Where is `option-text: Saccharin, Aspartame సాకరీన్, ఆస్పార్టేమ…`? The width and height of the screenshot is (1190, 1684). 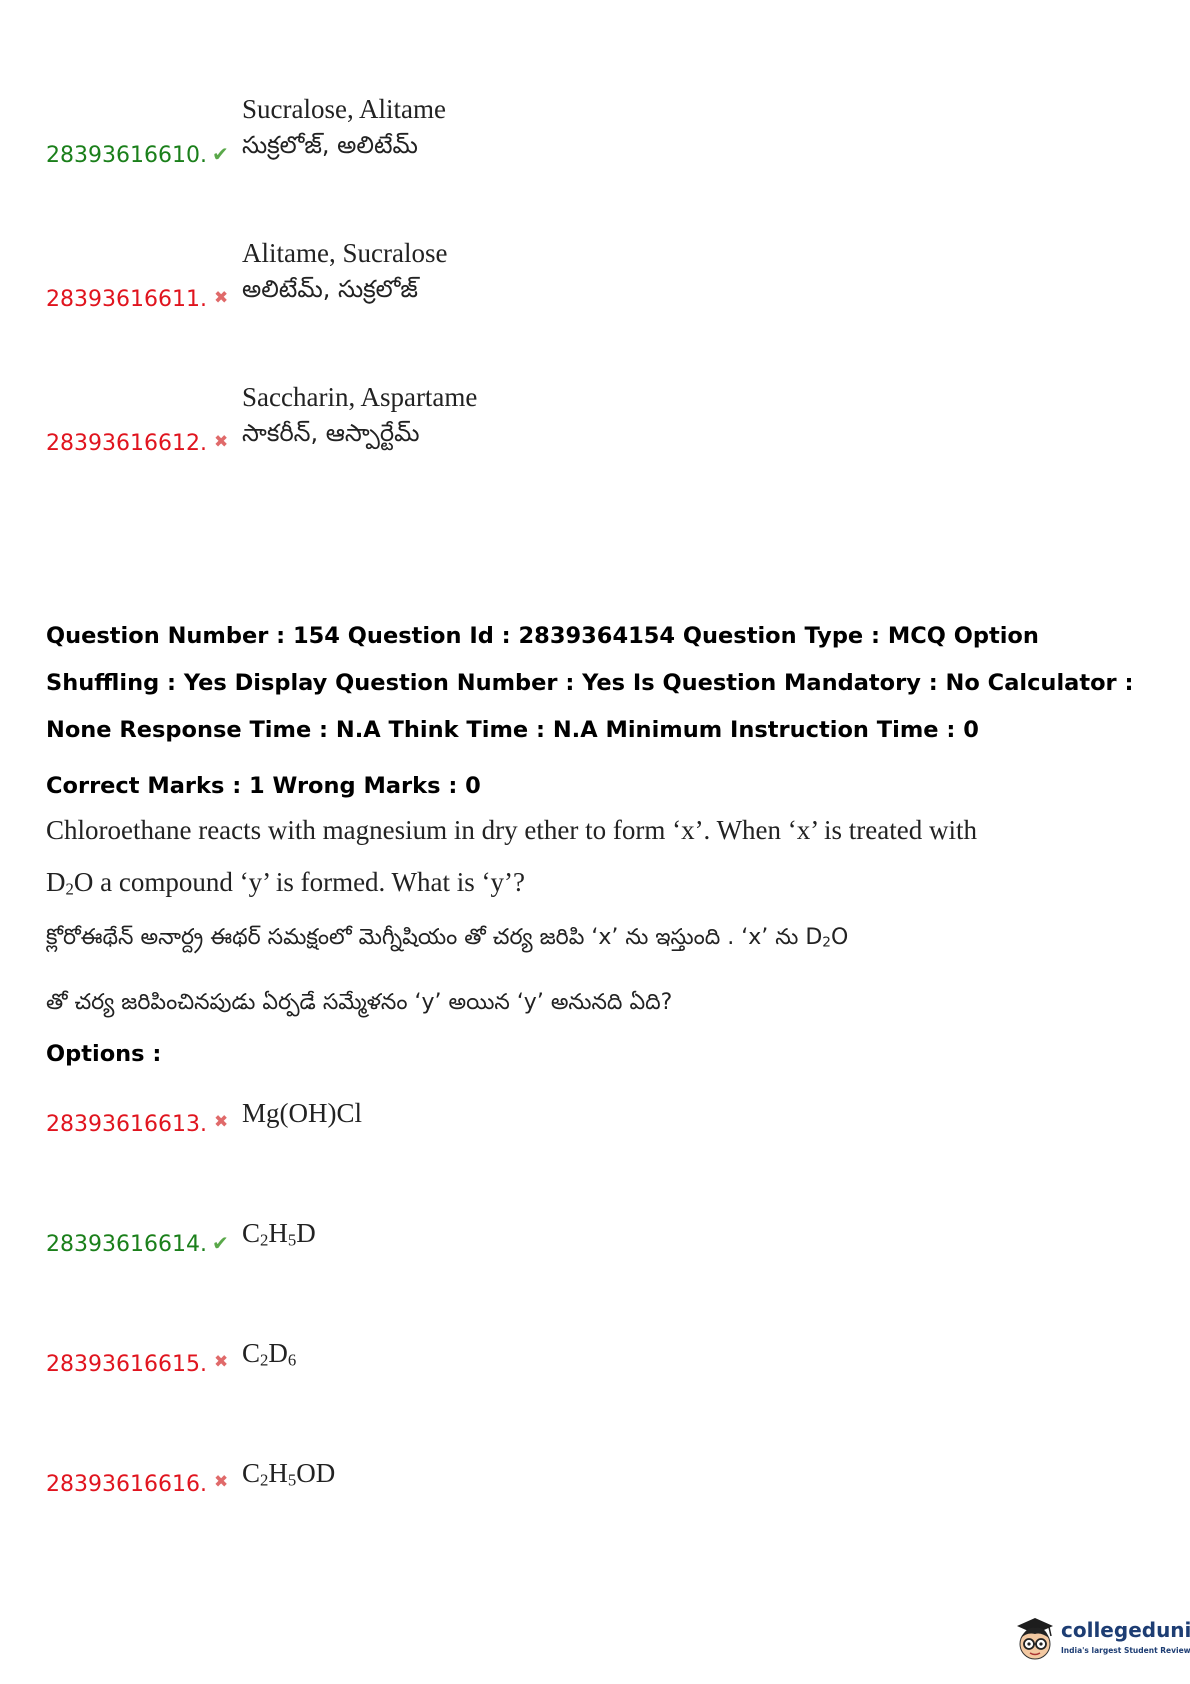 option-text: Saccharin, Aspartame సాకరీన్, ఆస్పార్టేమ… is located at coordinates (360, 414).